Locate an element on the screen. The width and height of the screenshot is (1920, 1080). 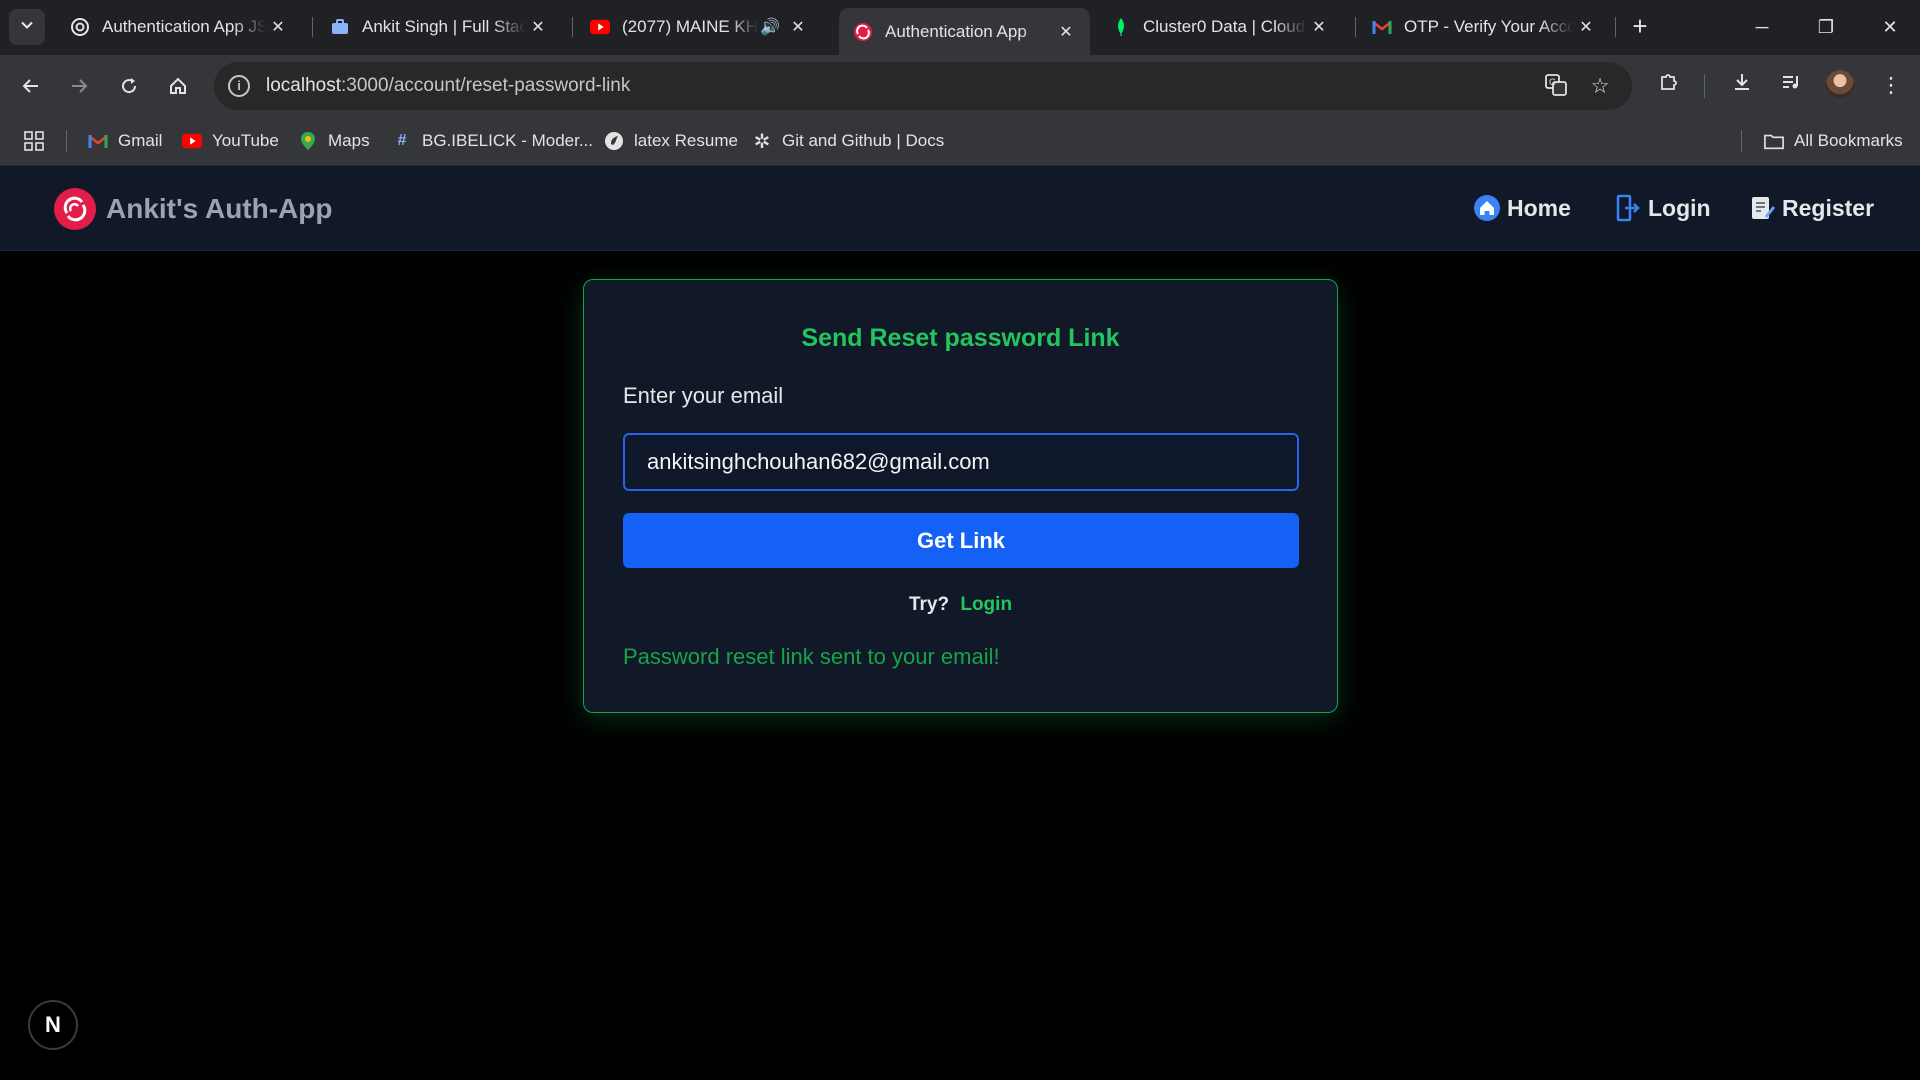
download-icon is located at coordinates (1742, 86).